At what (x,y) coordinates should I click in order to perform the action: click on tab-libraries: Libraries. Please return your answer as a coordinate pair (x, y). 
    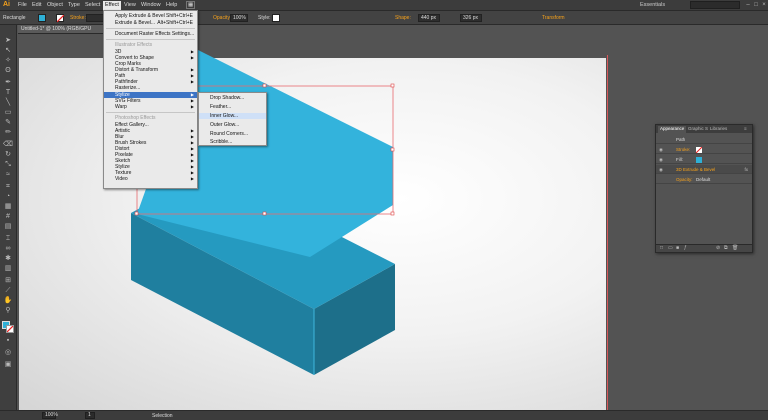
    Looking at the image, I should click on (718, 128).